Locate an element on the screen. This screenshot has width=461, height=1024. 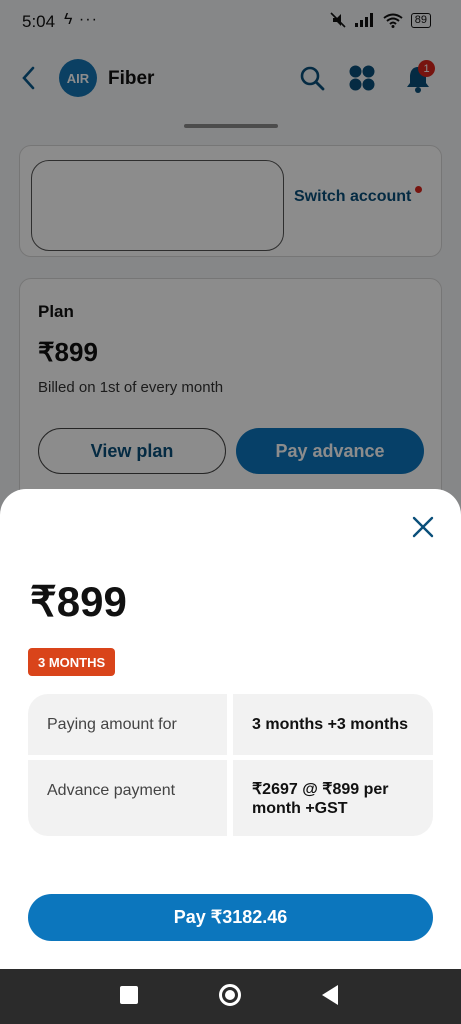
sheet-price: ₹899 is located at coordinates (78, 601).